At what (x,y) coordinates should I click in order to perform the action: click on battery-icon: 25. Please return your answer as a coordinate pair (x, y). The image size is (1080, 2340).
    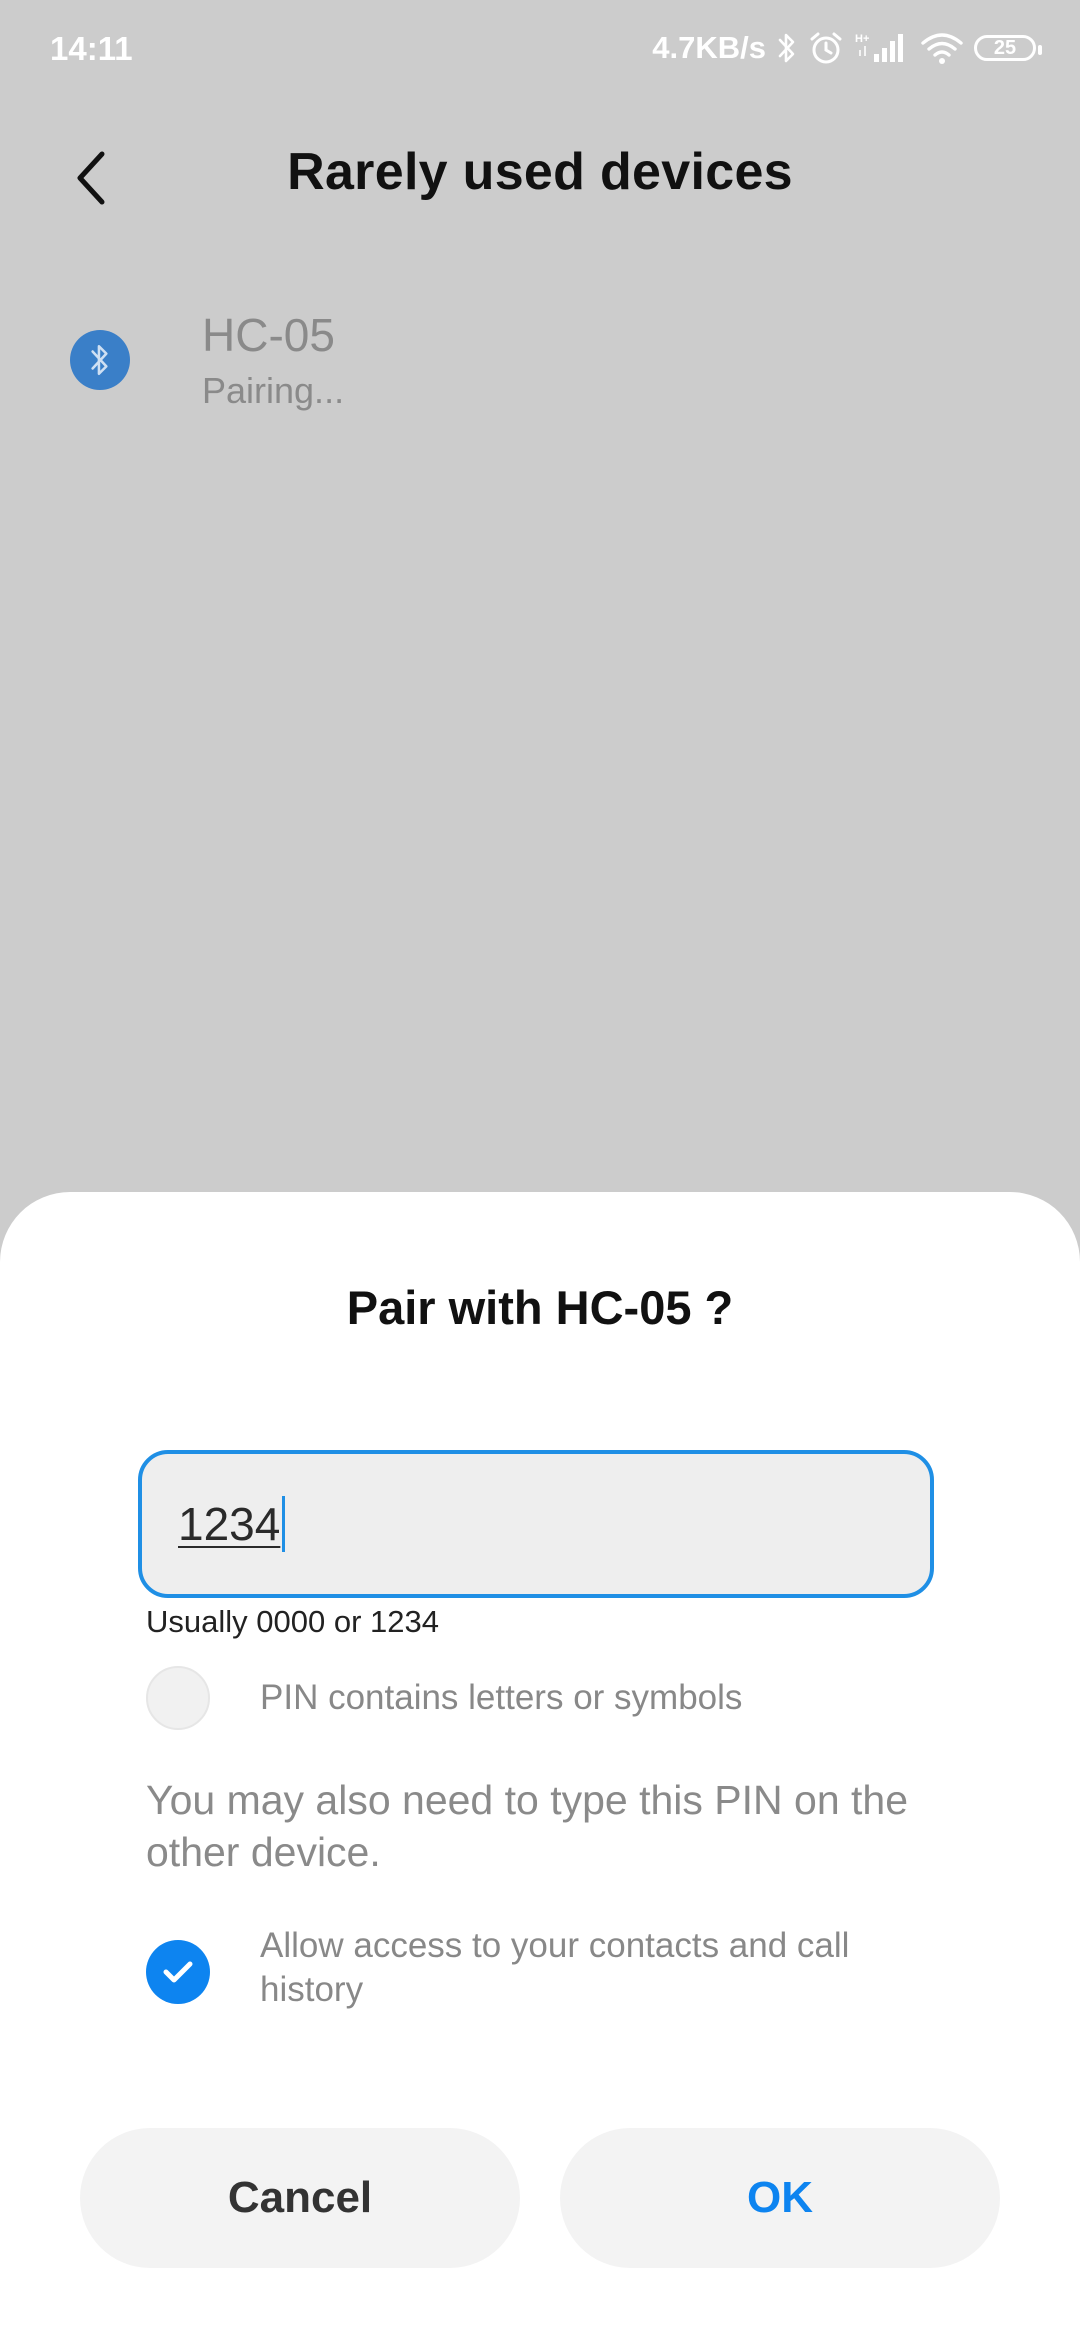
    Looking at the image, I should click on (1008, 48).